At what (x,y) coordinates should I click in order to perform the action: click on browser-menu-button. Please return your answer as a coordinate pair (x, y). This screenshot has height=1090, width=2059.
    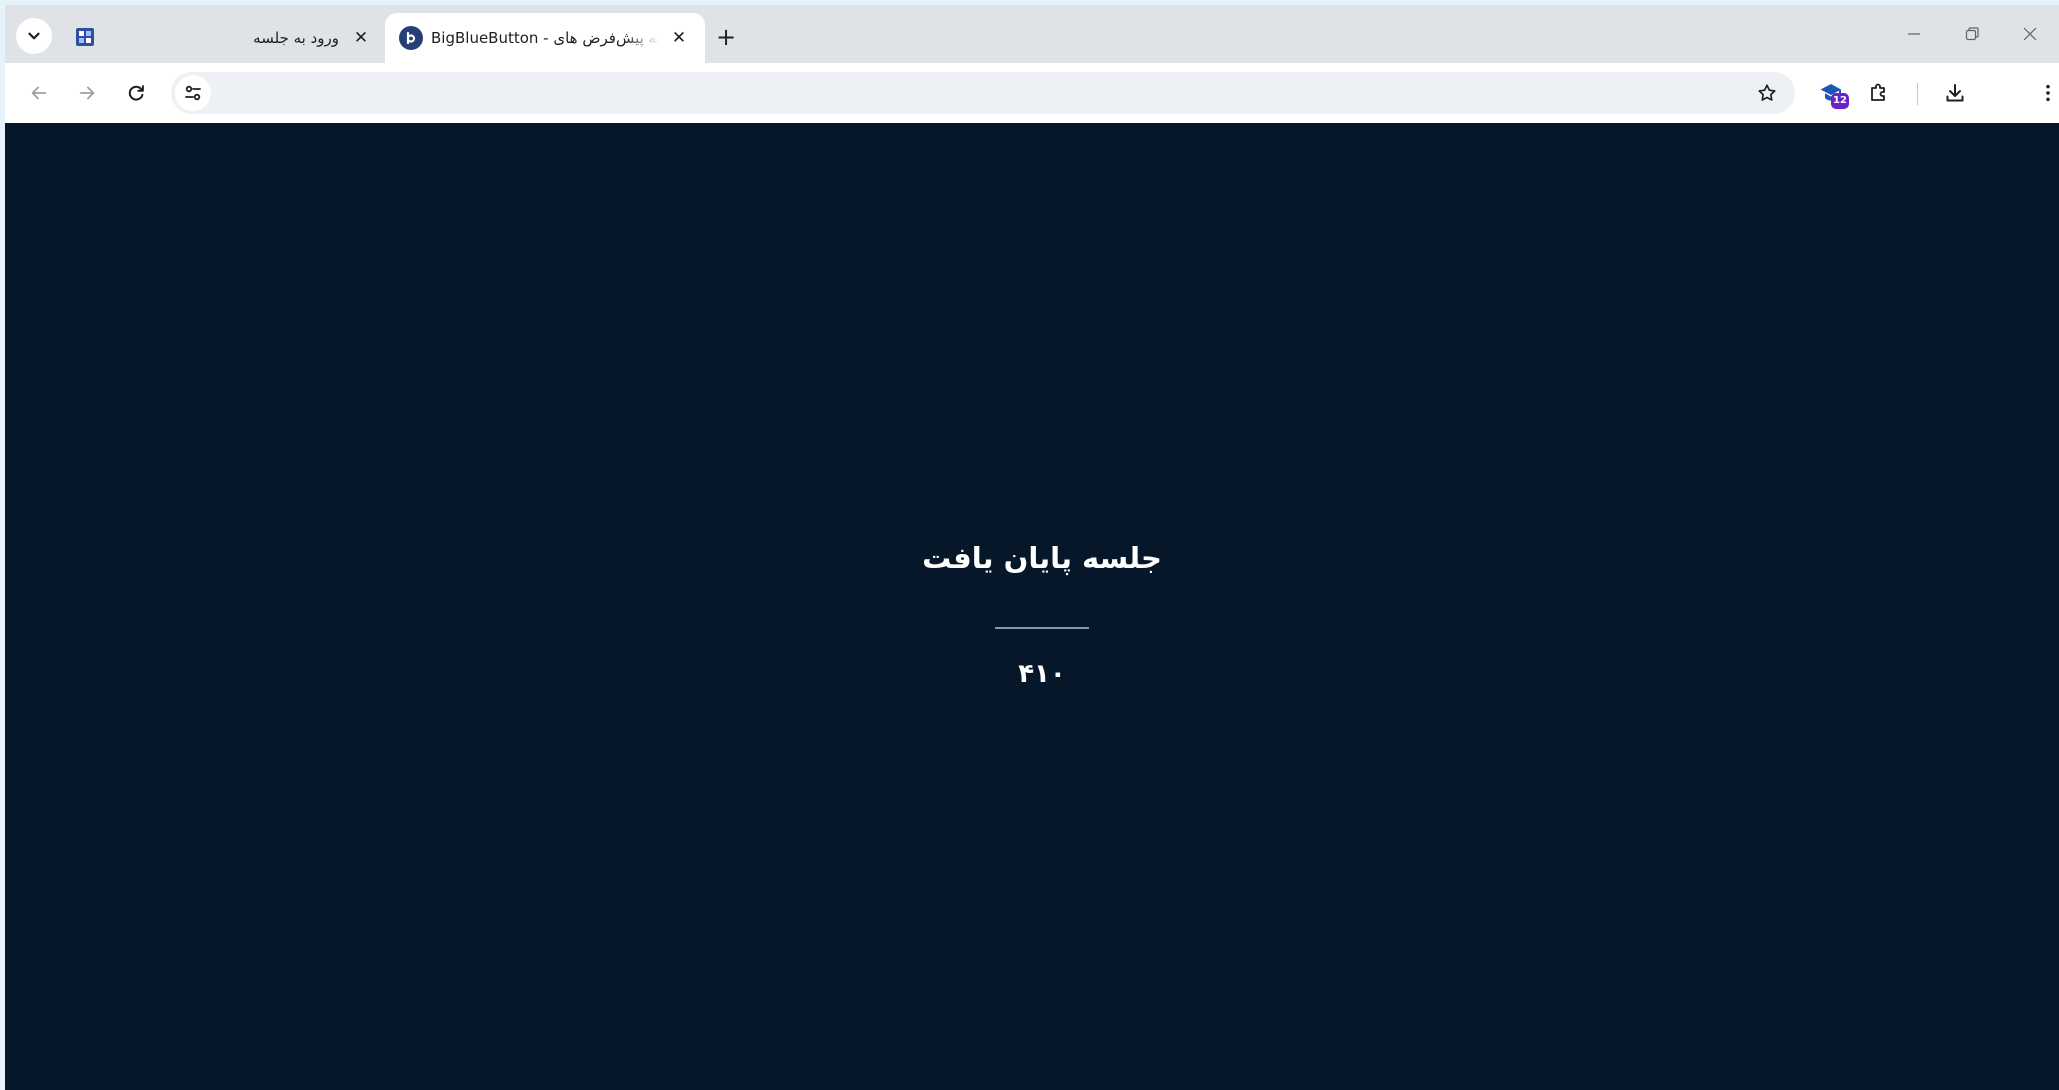
    Looking at the image, I should click on (2048, 93).